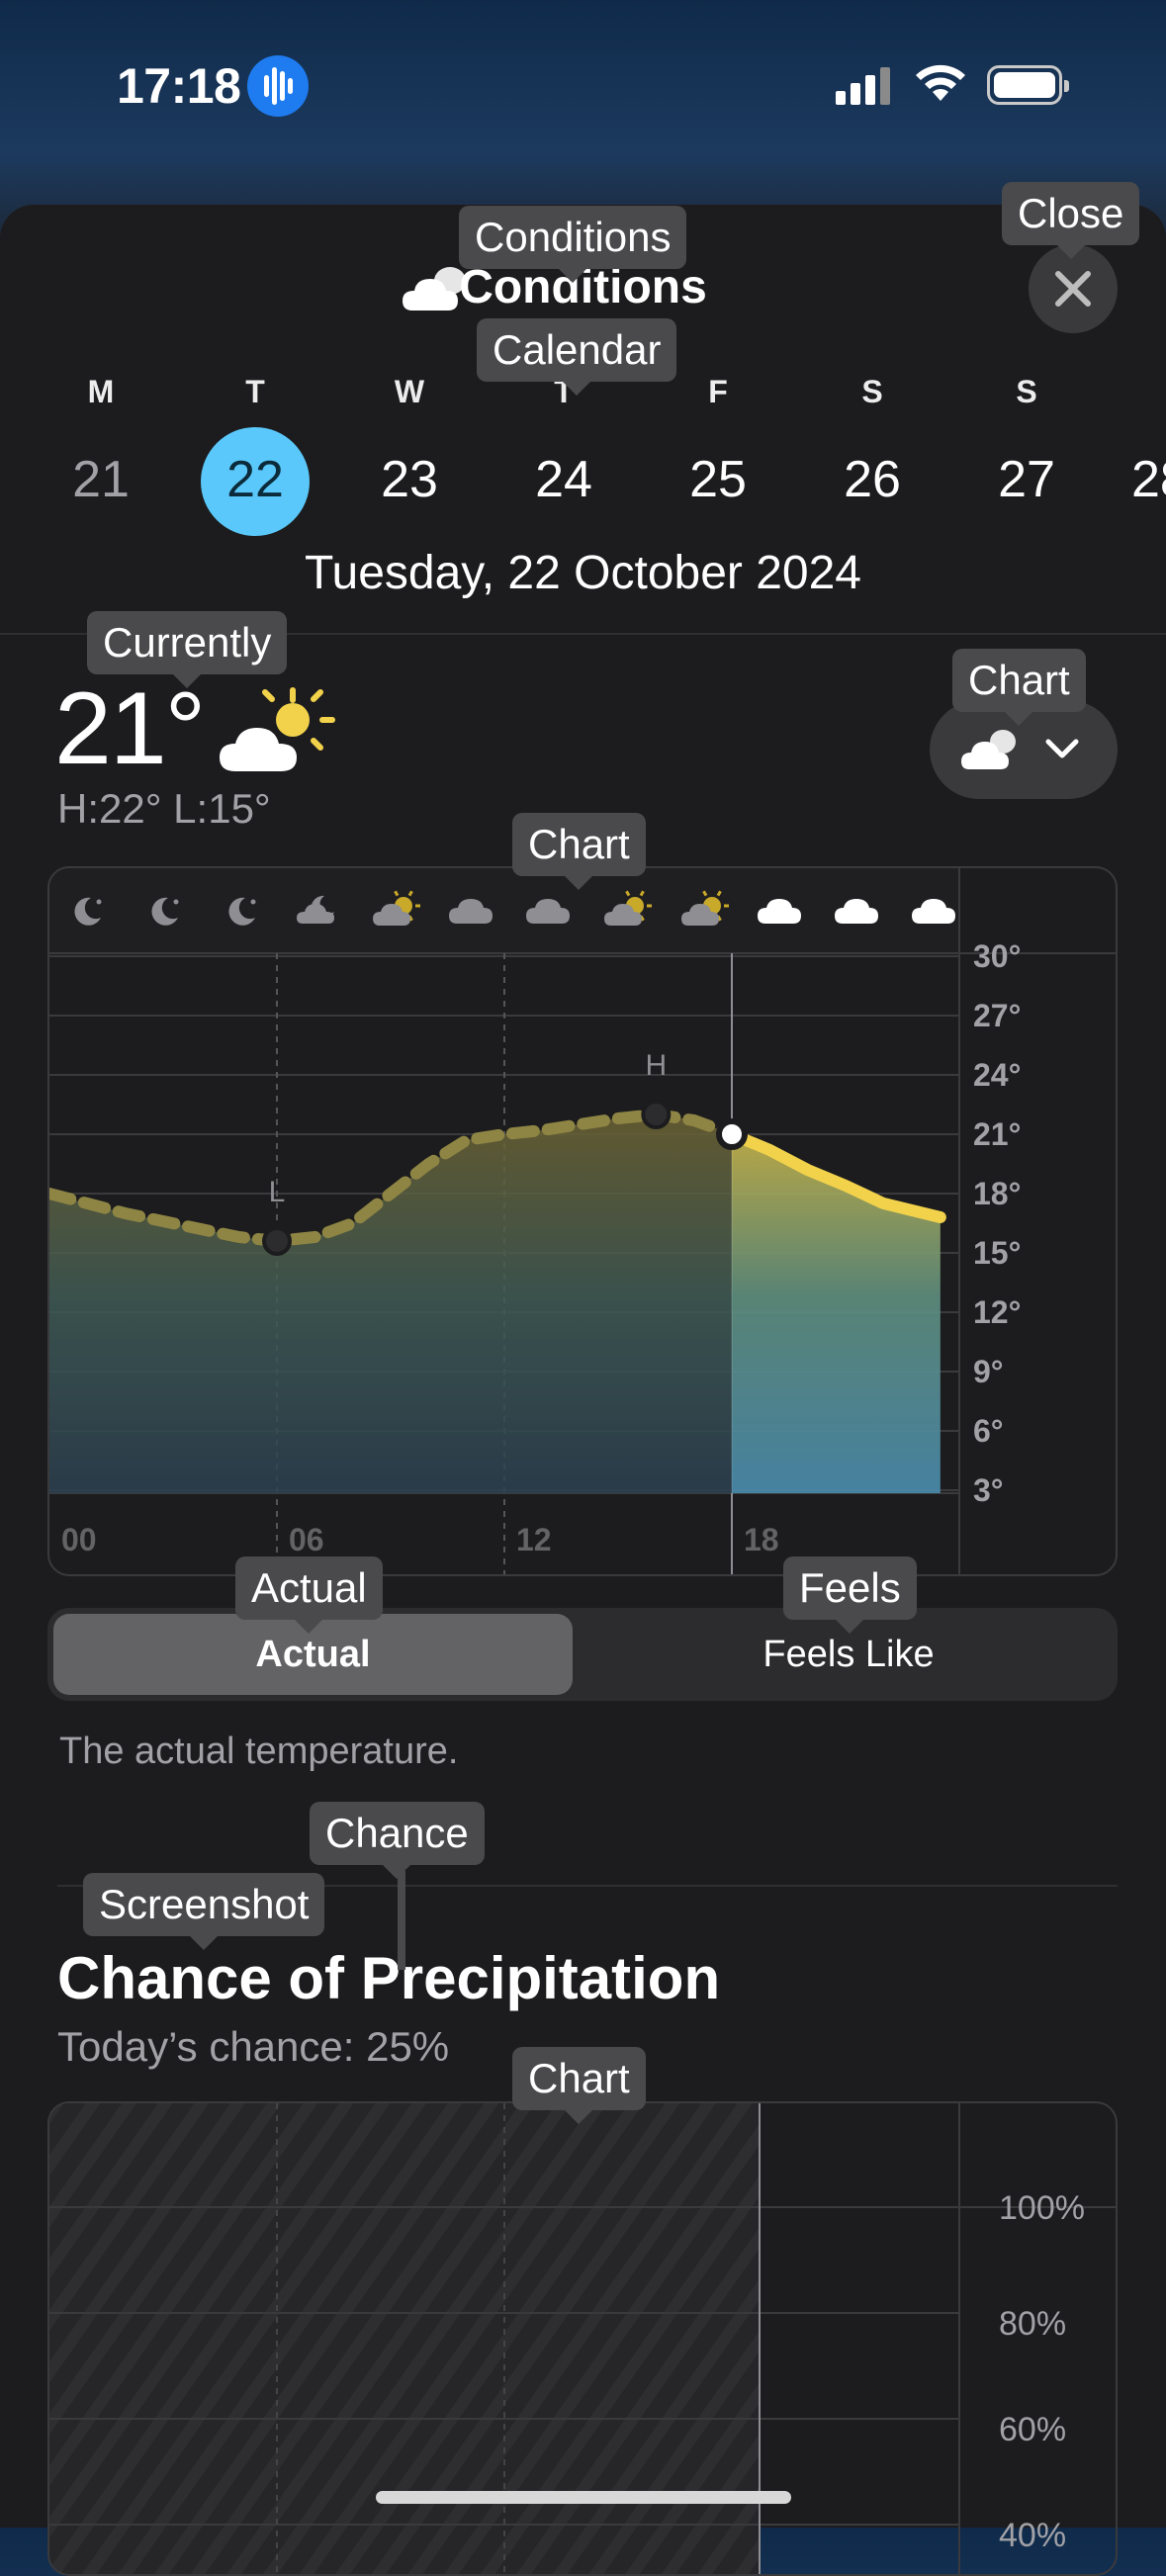 The height and width of the screenshot is (2576, 1166). I want to click on day-27: 27, so click(1026, 479).